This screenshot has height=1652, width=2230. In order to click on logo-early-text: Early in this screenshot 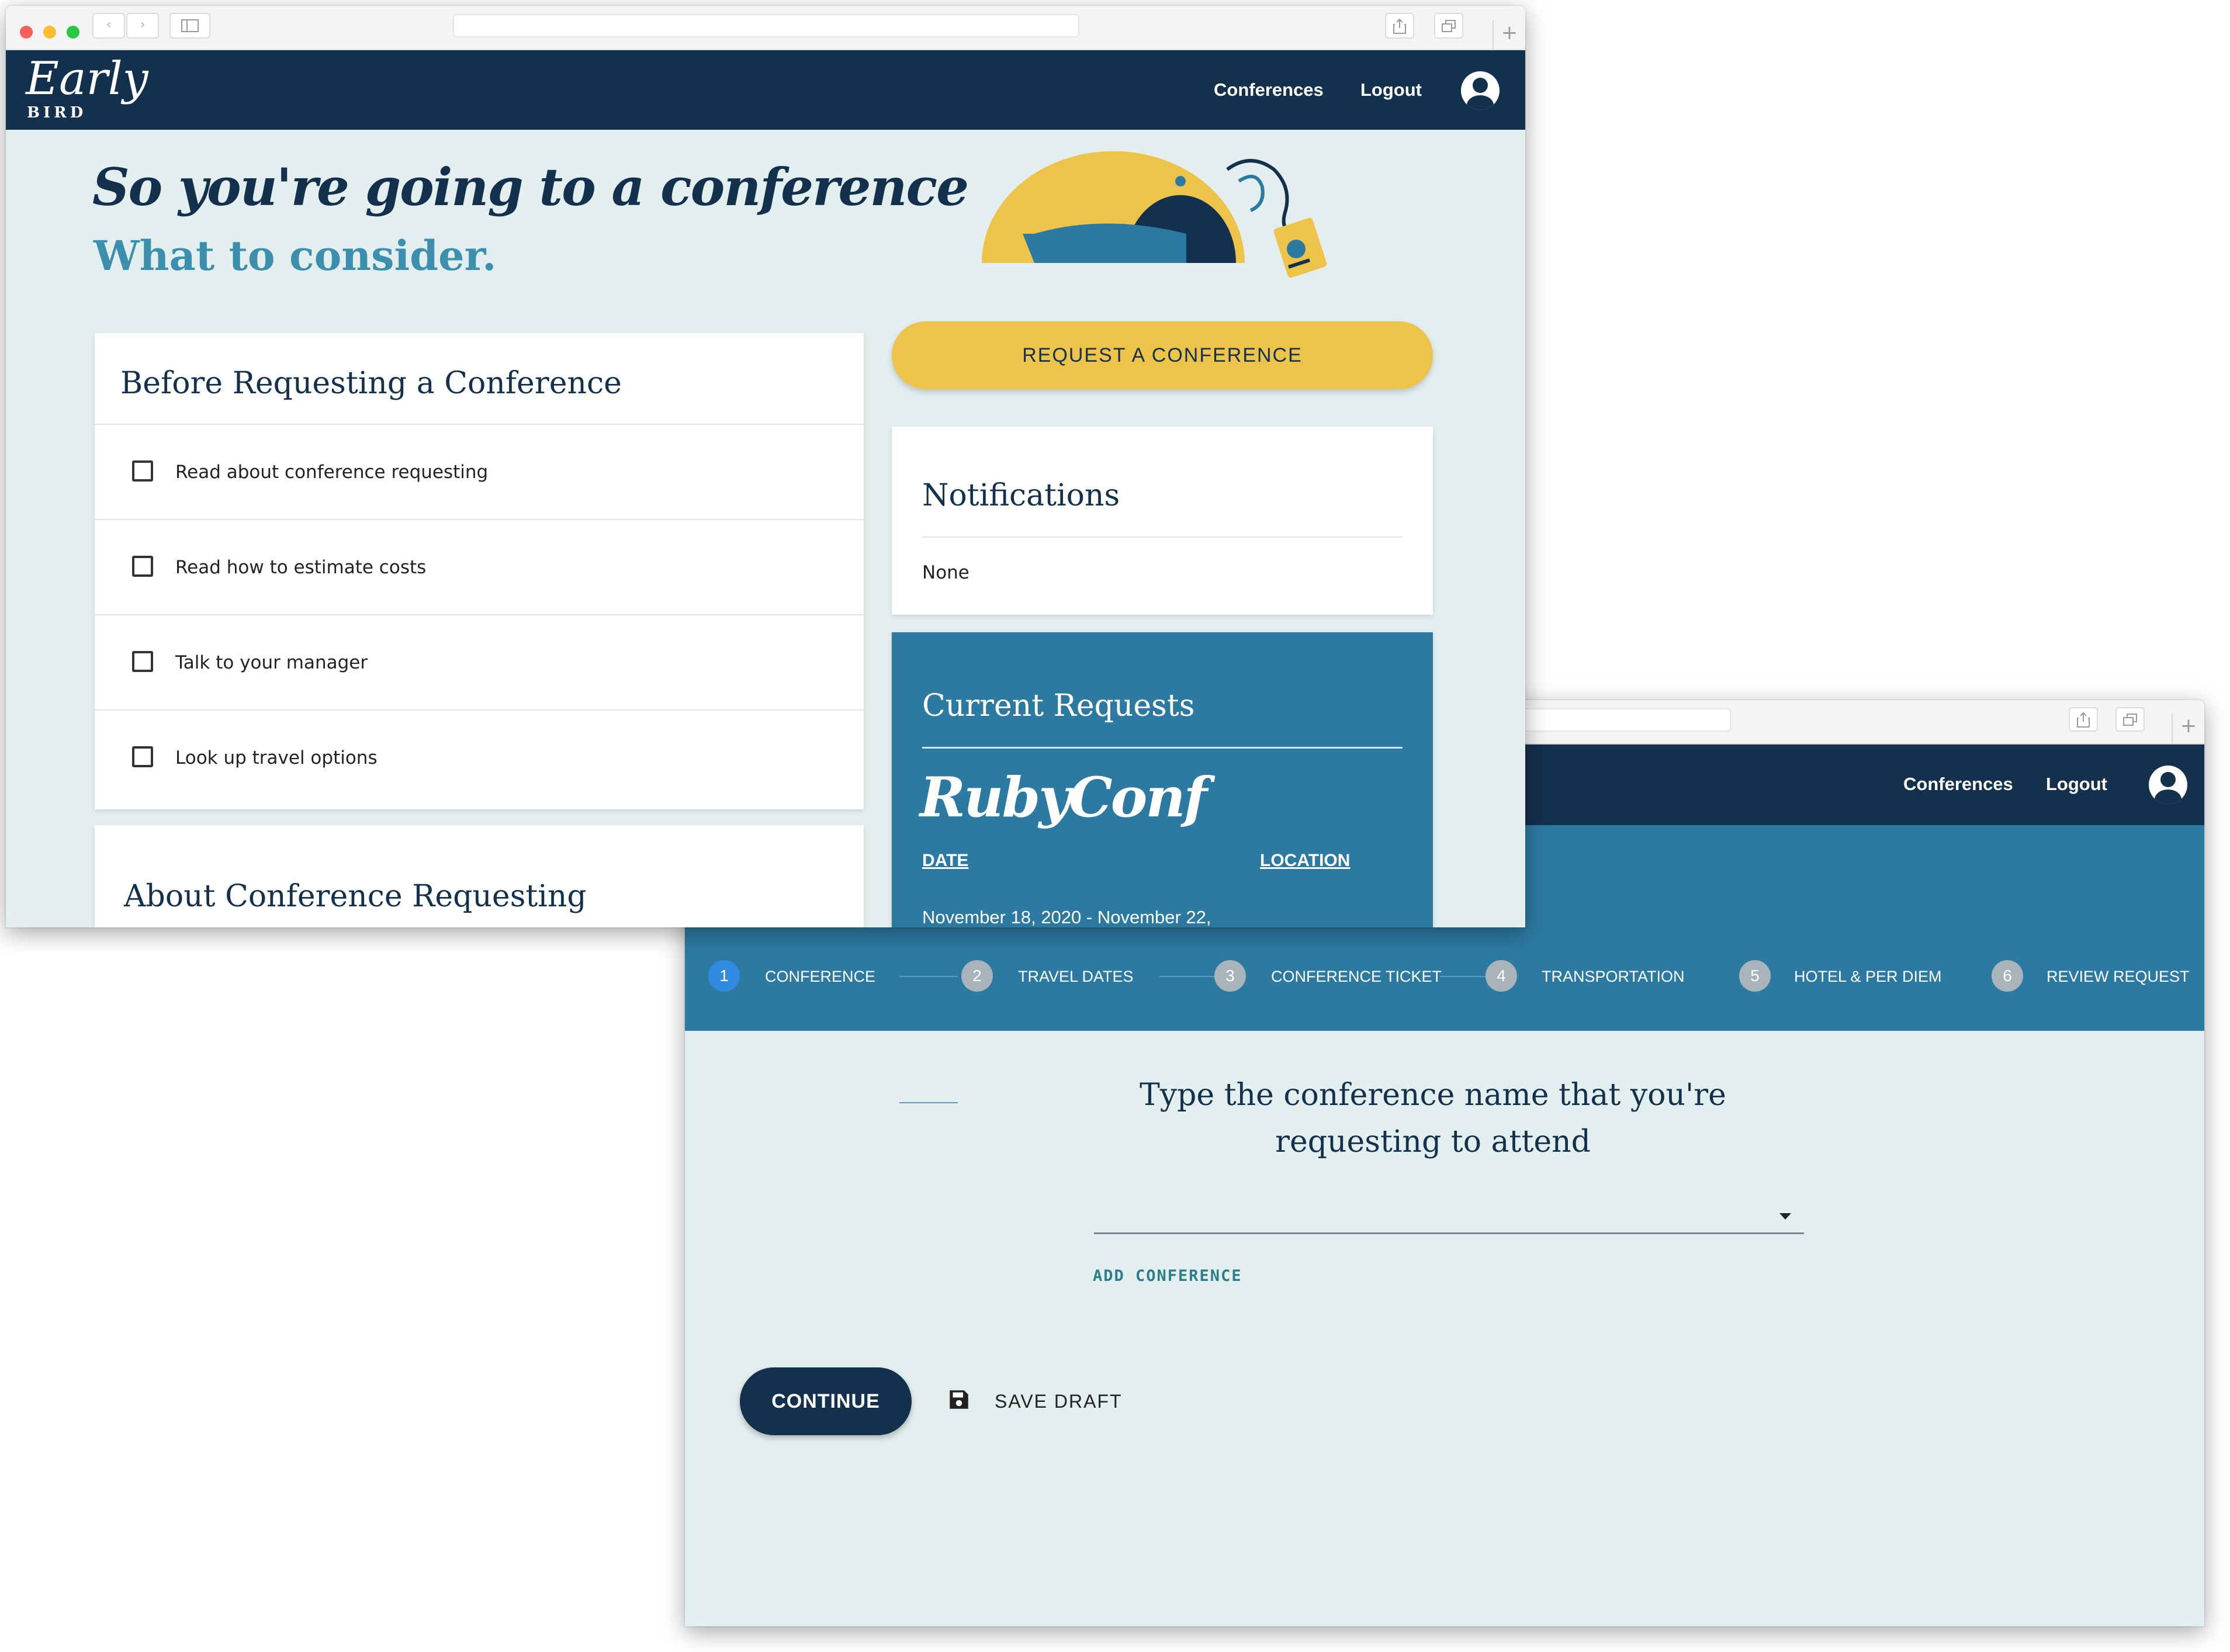, I will do `click(87, 79)`.